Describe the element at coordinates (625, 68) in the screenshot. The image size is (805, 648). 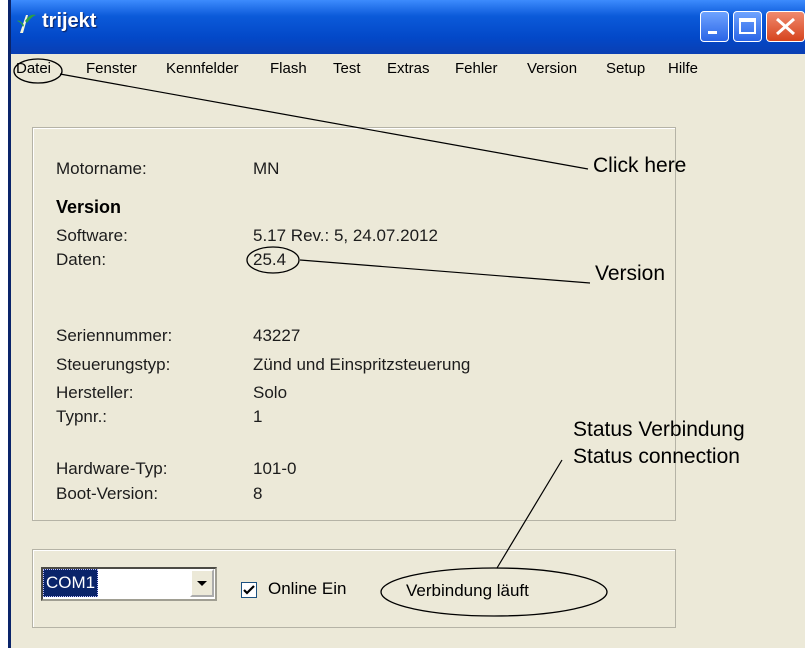
I see `menu-setup: Setup` at that location.